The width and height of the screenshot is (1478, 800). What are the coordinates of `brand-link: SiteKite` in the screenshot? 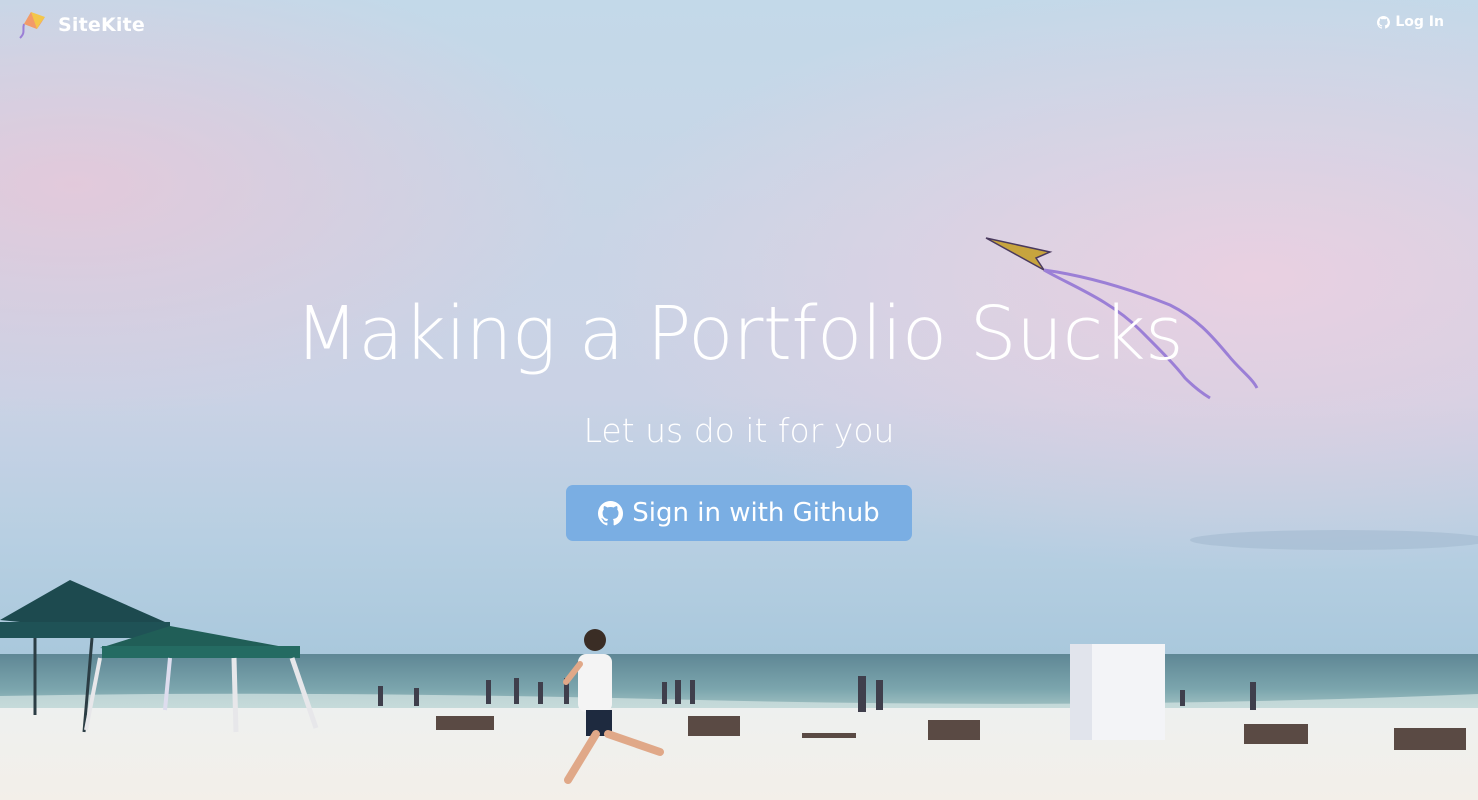 It's located at (81, 25).